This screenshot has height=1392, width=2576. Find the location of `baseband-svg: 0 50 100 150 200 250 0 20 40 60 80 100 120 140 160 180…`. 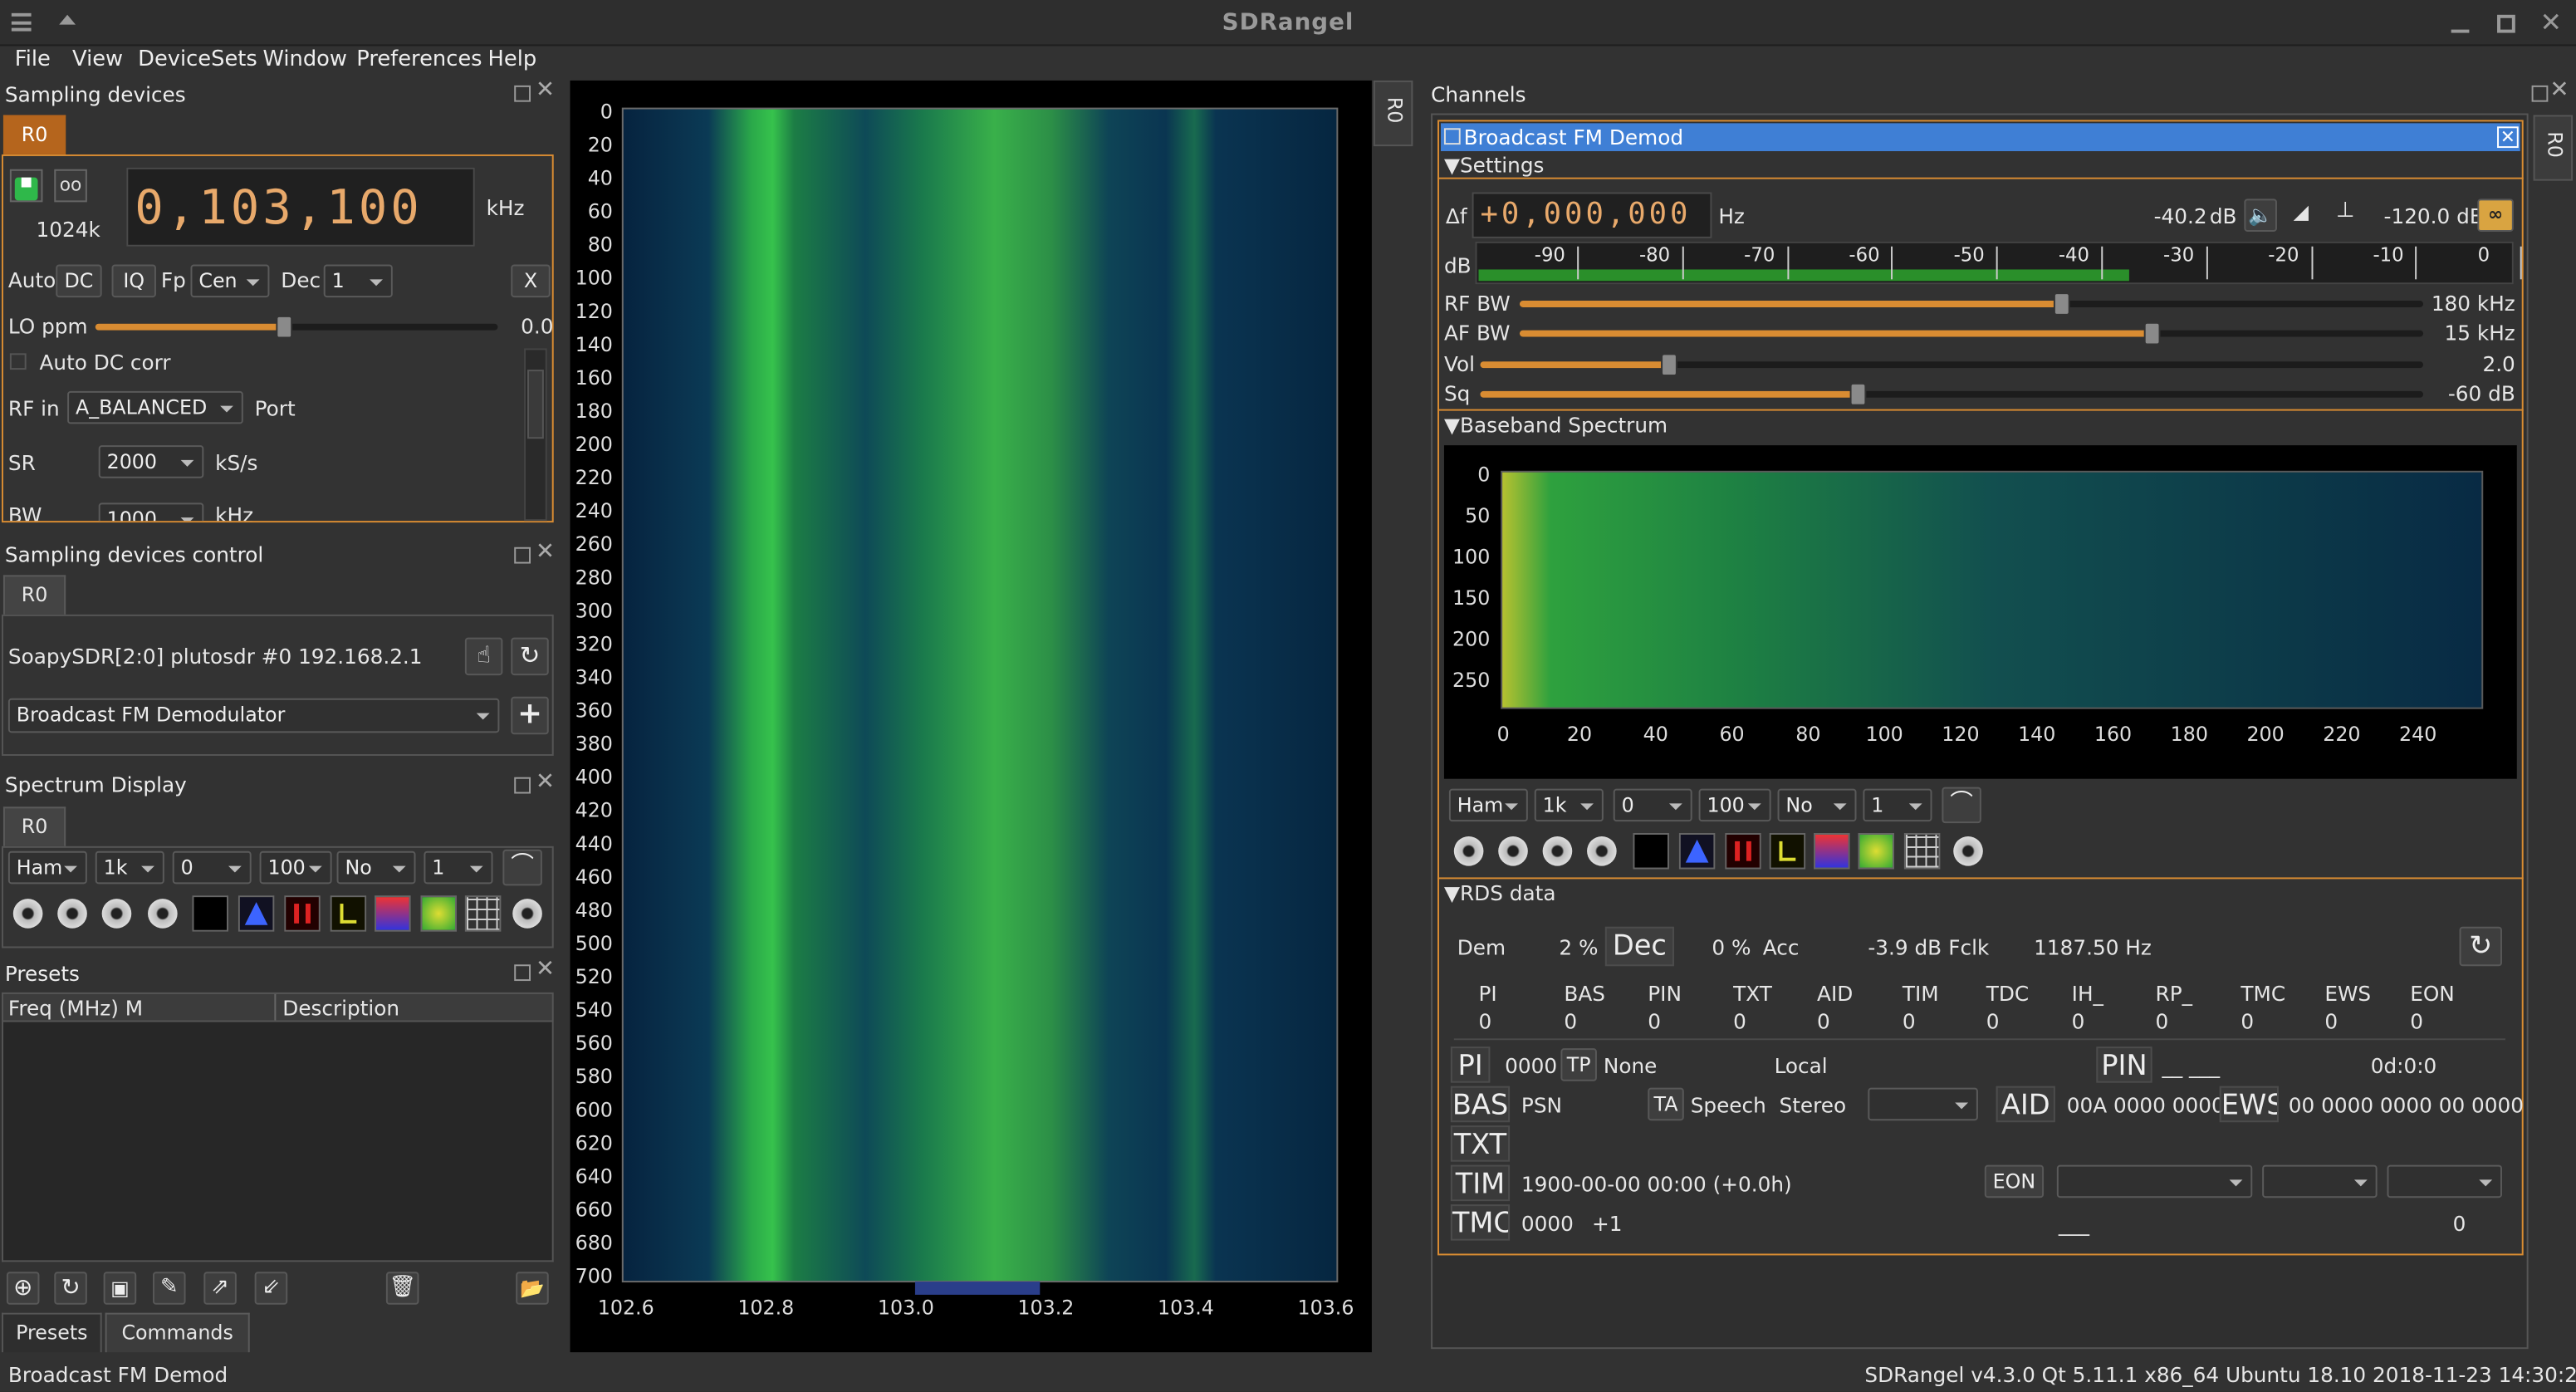

baseband-svg: 0 50 100 150 200 250 0 20 40 60 80 100 120 140 160 180… is located at coordinates (1981, 612).